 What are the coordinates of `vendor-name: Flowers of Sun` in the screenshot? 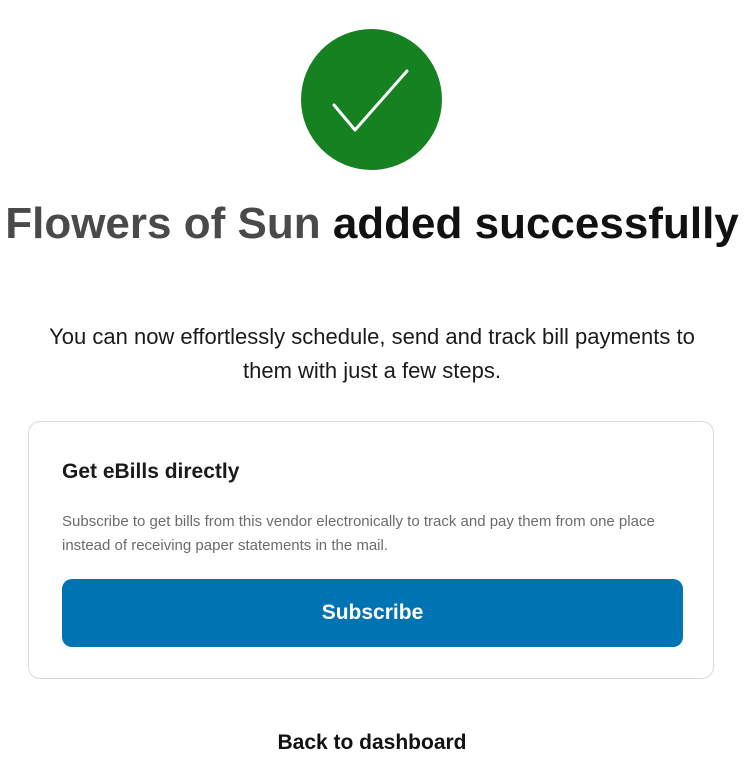 It's located at (163, 223).